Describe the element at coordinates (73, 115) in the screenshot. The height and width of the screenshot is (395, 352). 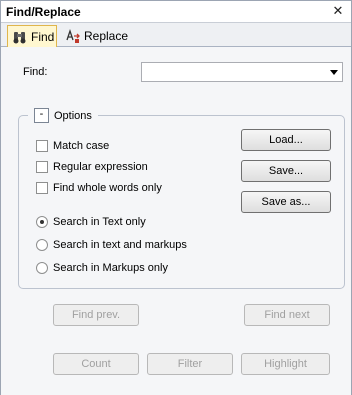
I see `options-label: Options` at that location.